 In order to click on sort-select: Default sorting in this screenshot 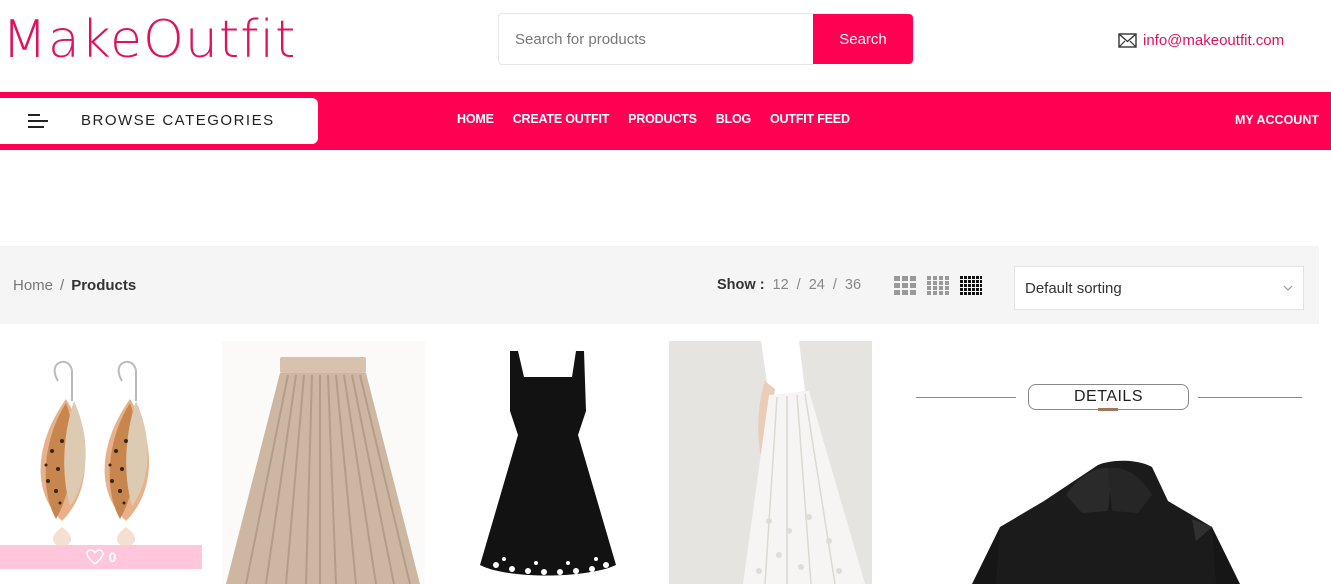, I will do `click(1159, 288)`.